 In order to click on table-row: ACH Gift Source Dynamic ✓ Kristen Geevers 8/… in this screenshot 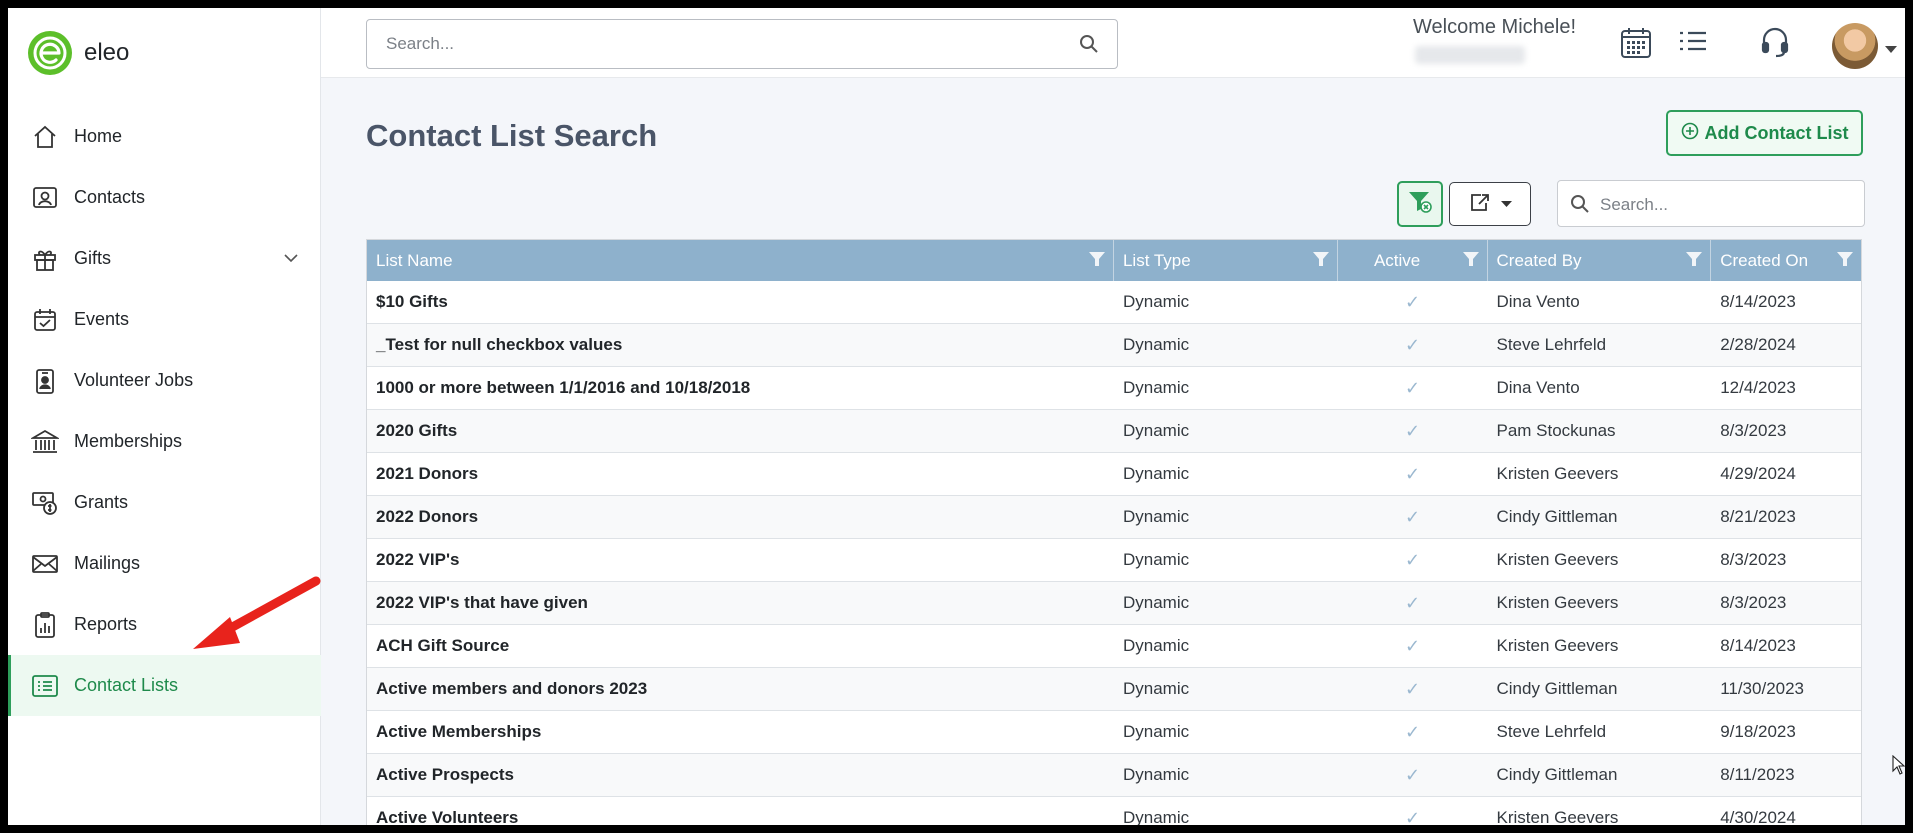, I will do `click(1114, 646)`.